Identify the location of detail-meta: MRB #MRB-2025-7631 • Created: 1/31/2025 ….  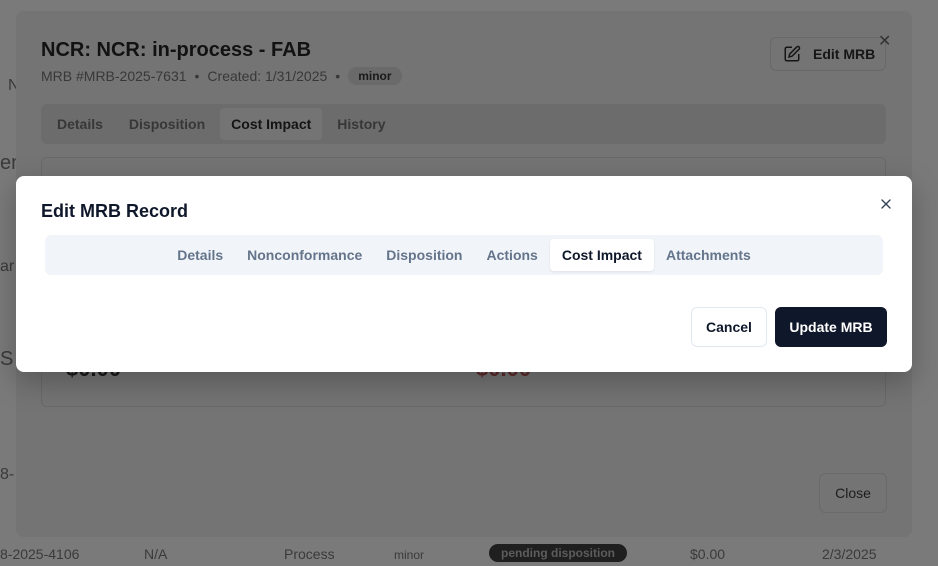
(221, 76).